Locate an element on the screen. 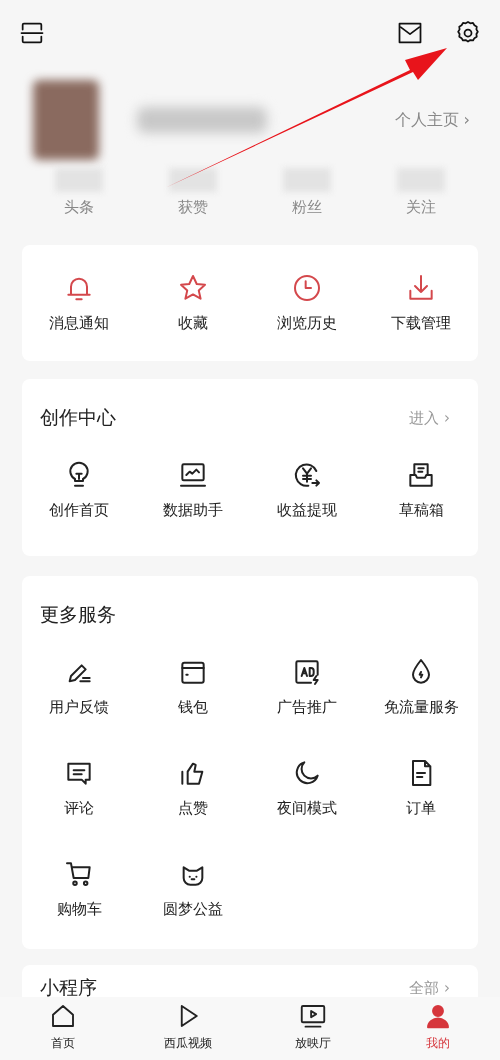 The image size is (500, 1060). menu-label: 夜间模式 is located at coordinates (307, 808).